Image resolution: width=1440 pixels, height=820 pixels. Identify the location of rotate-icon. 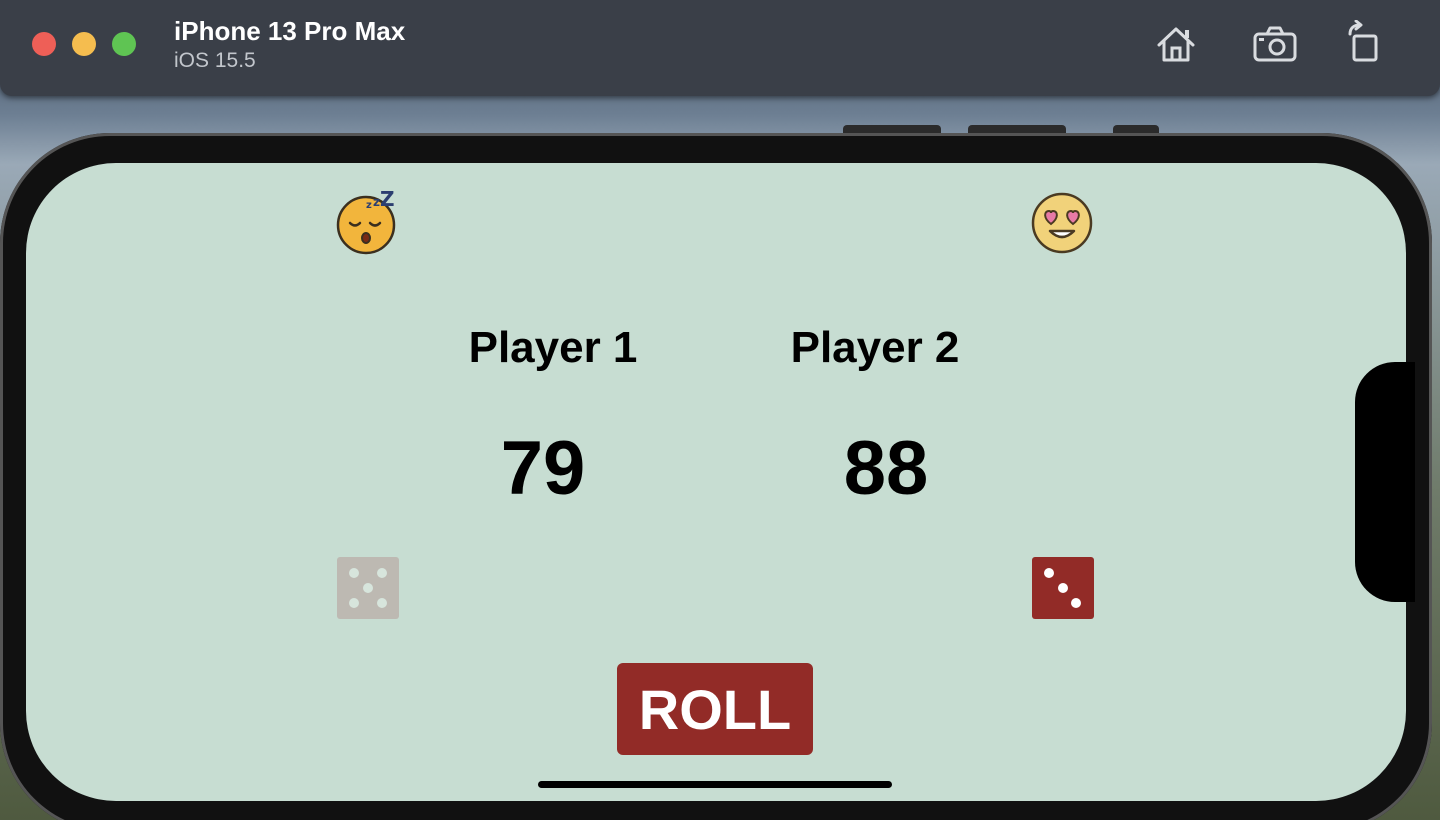
(1366, 44).